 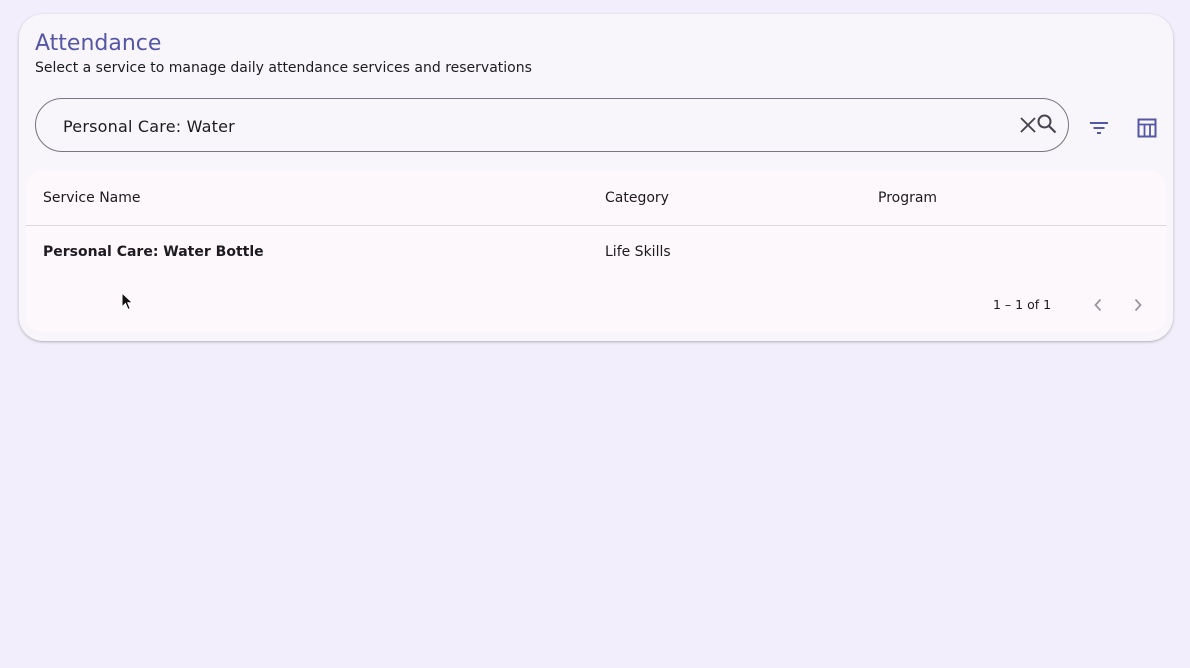 I want to click on table-columns-icon, so click(x=1147, y=128).